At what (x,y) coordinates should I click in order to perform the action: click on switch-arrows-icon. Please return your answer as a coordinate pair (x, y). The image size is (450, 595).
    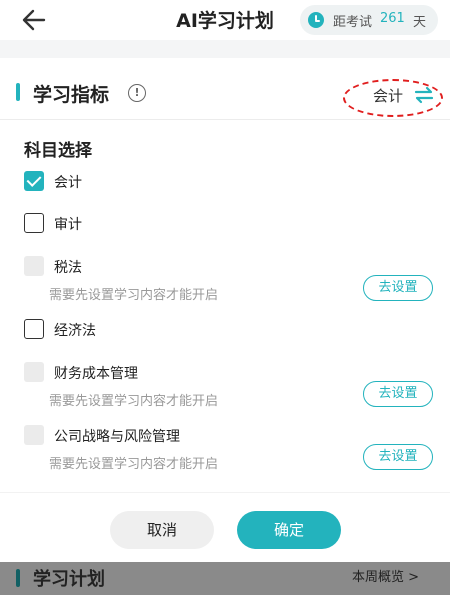
    Looking at the image, I should click on (424, 95).